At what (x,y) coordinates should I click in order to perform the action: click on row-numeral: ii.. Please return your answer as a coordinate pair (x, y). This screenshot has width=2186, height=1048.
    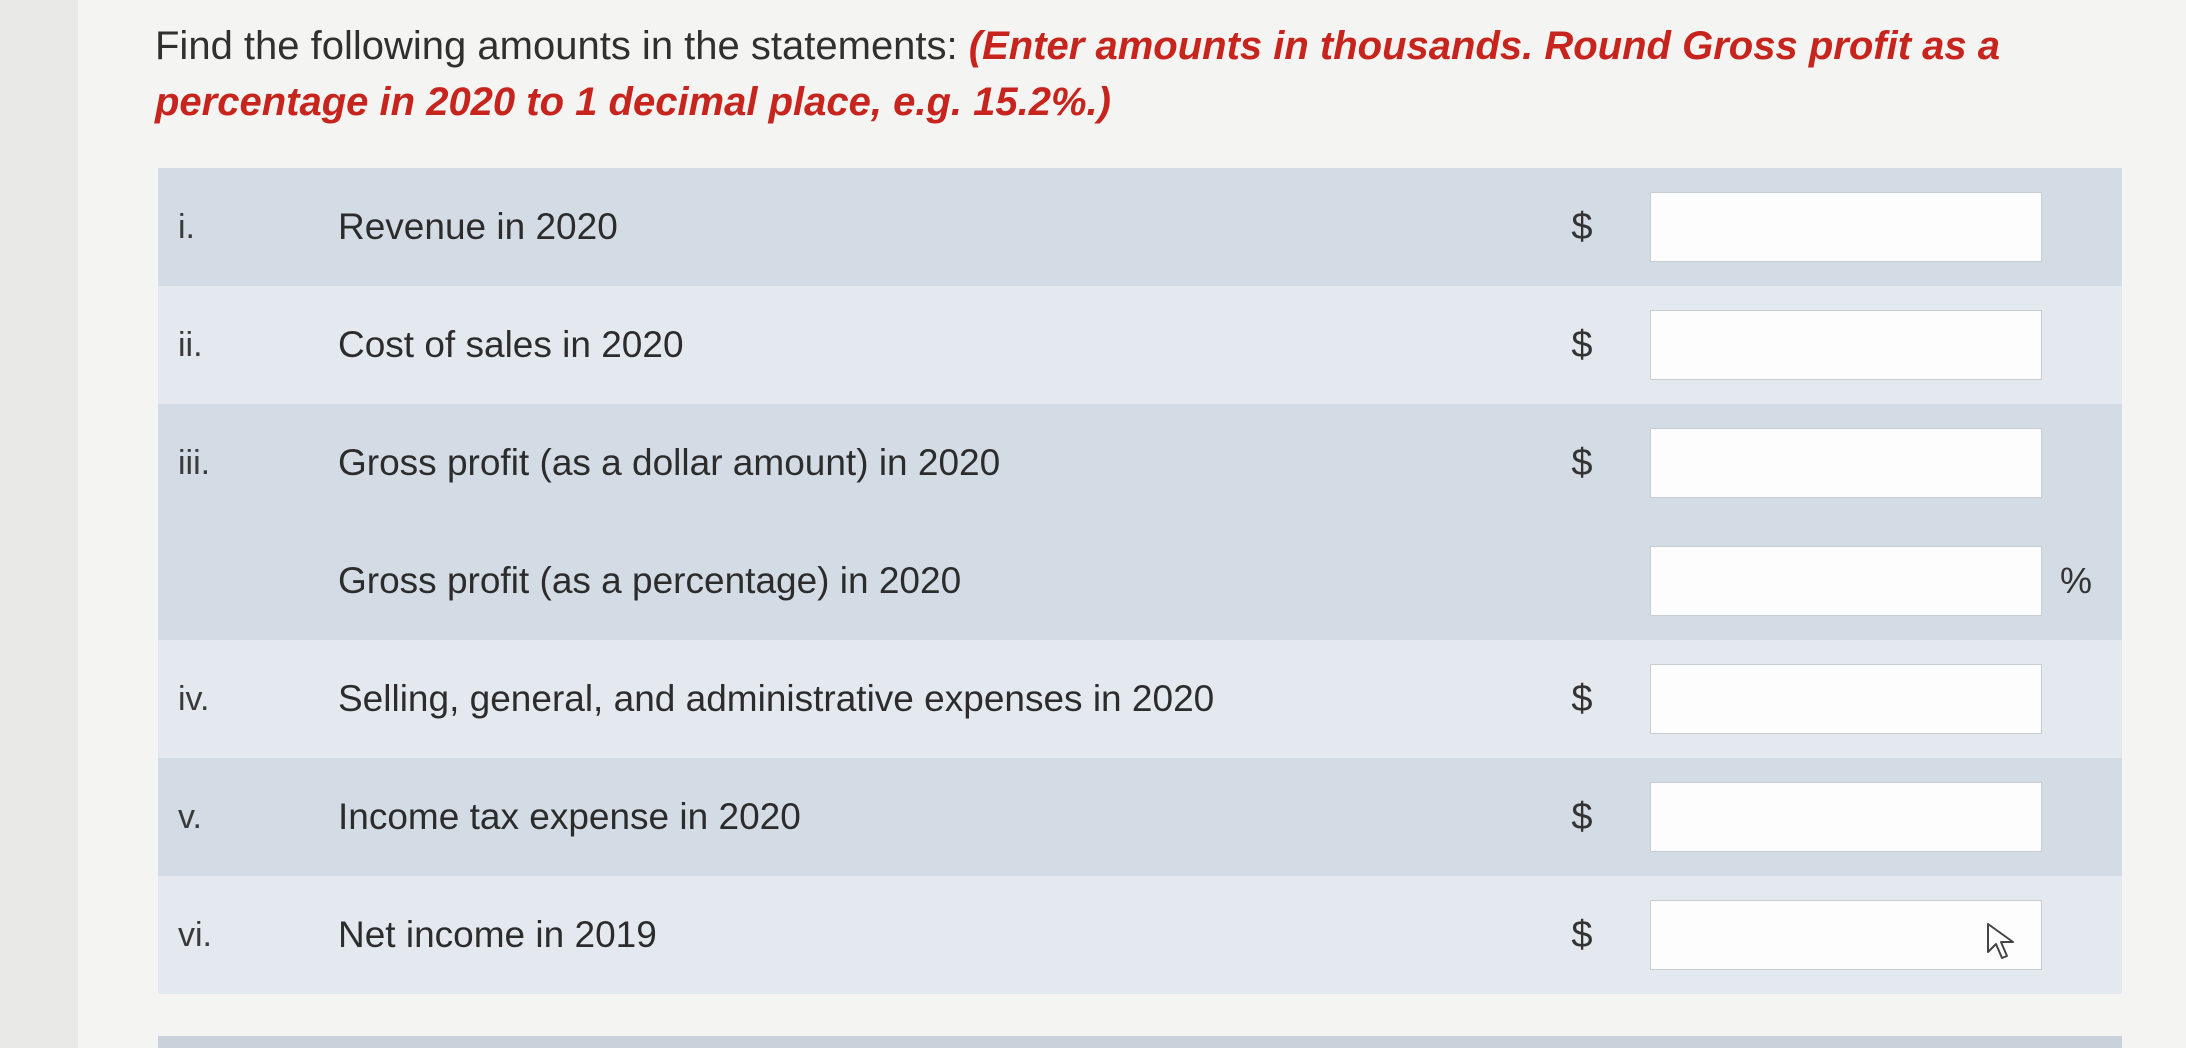
    Looking at the image, I should click on (190, 344).